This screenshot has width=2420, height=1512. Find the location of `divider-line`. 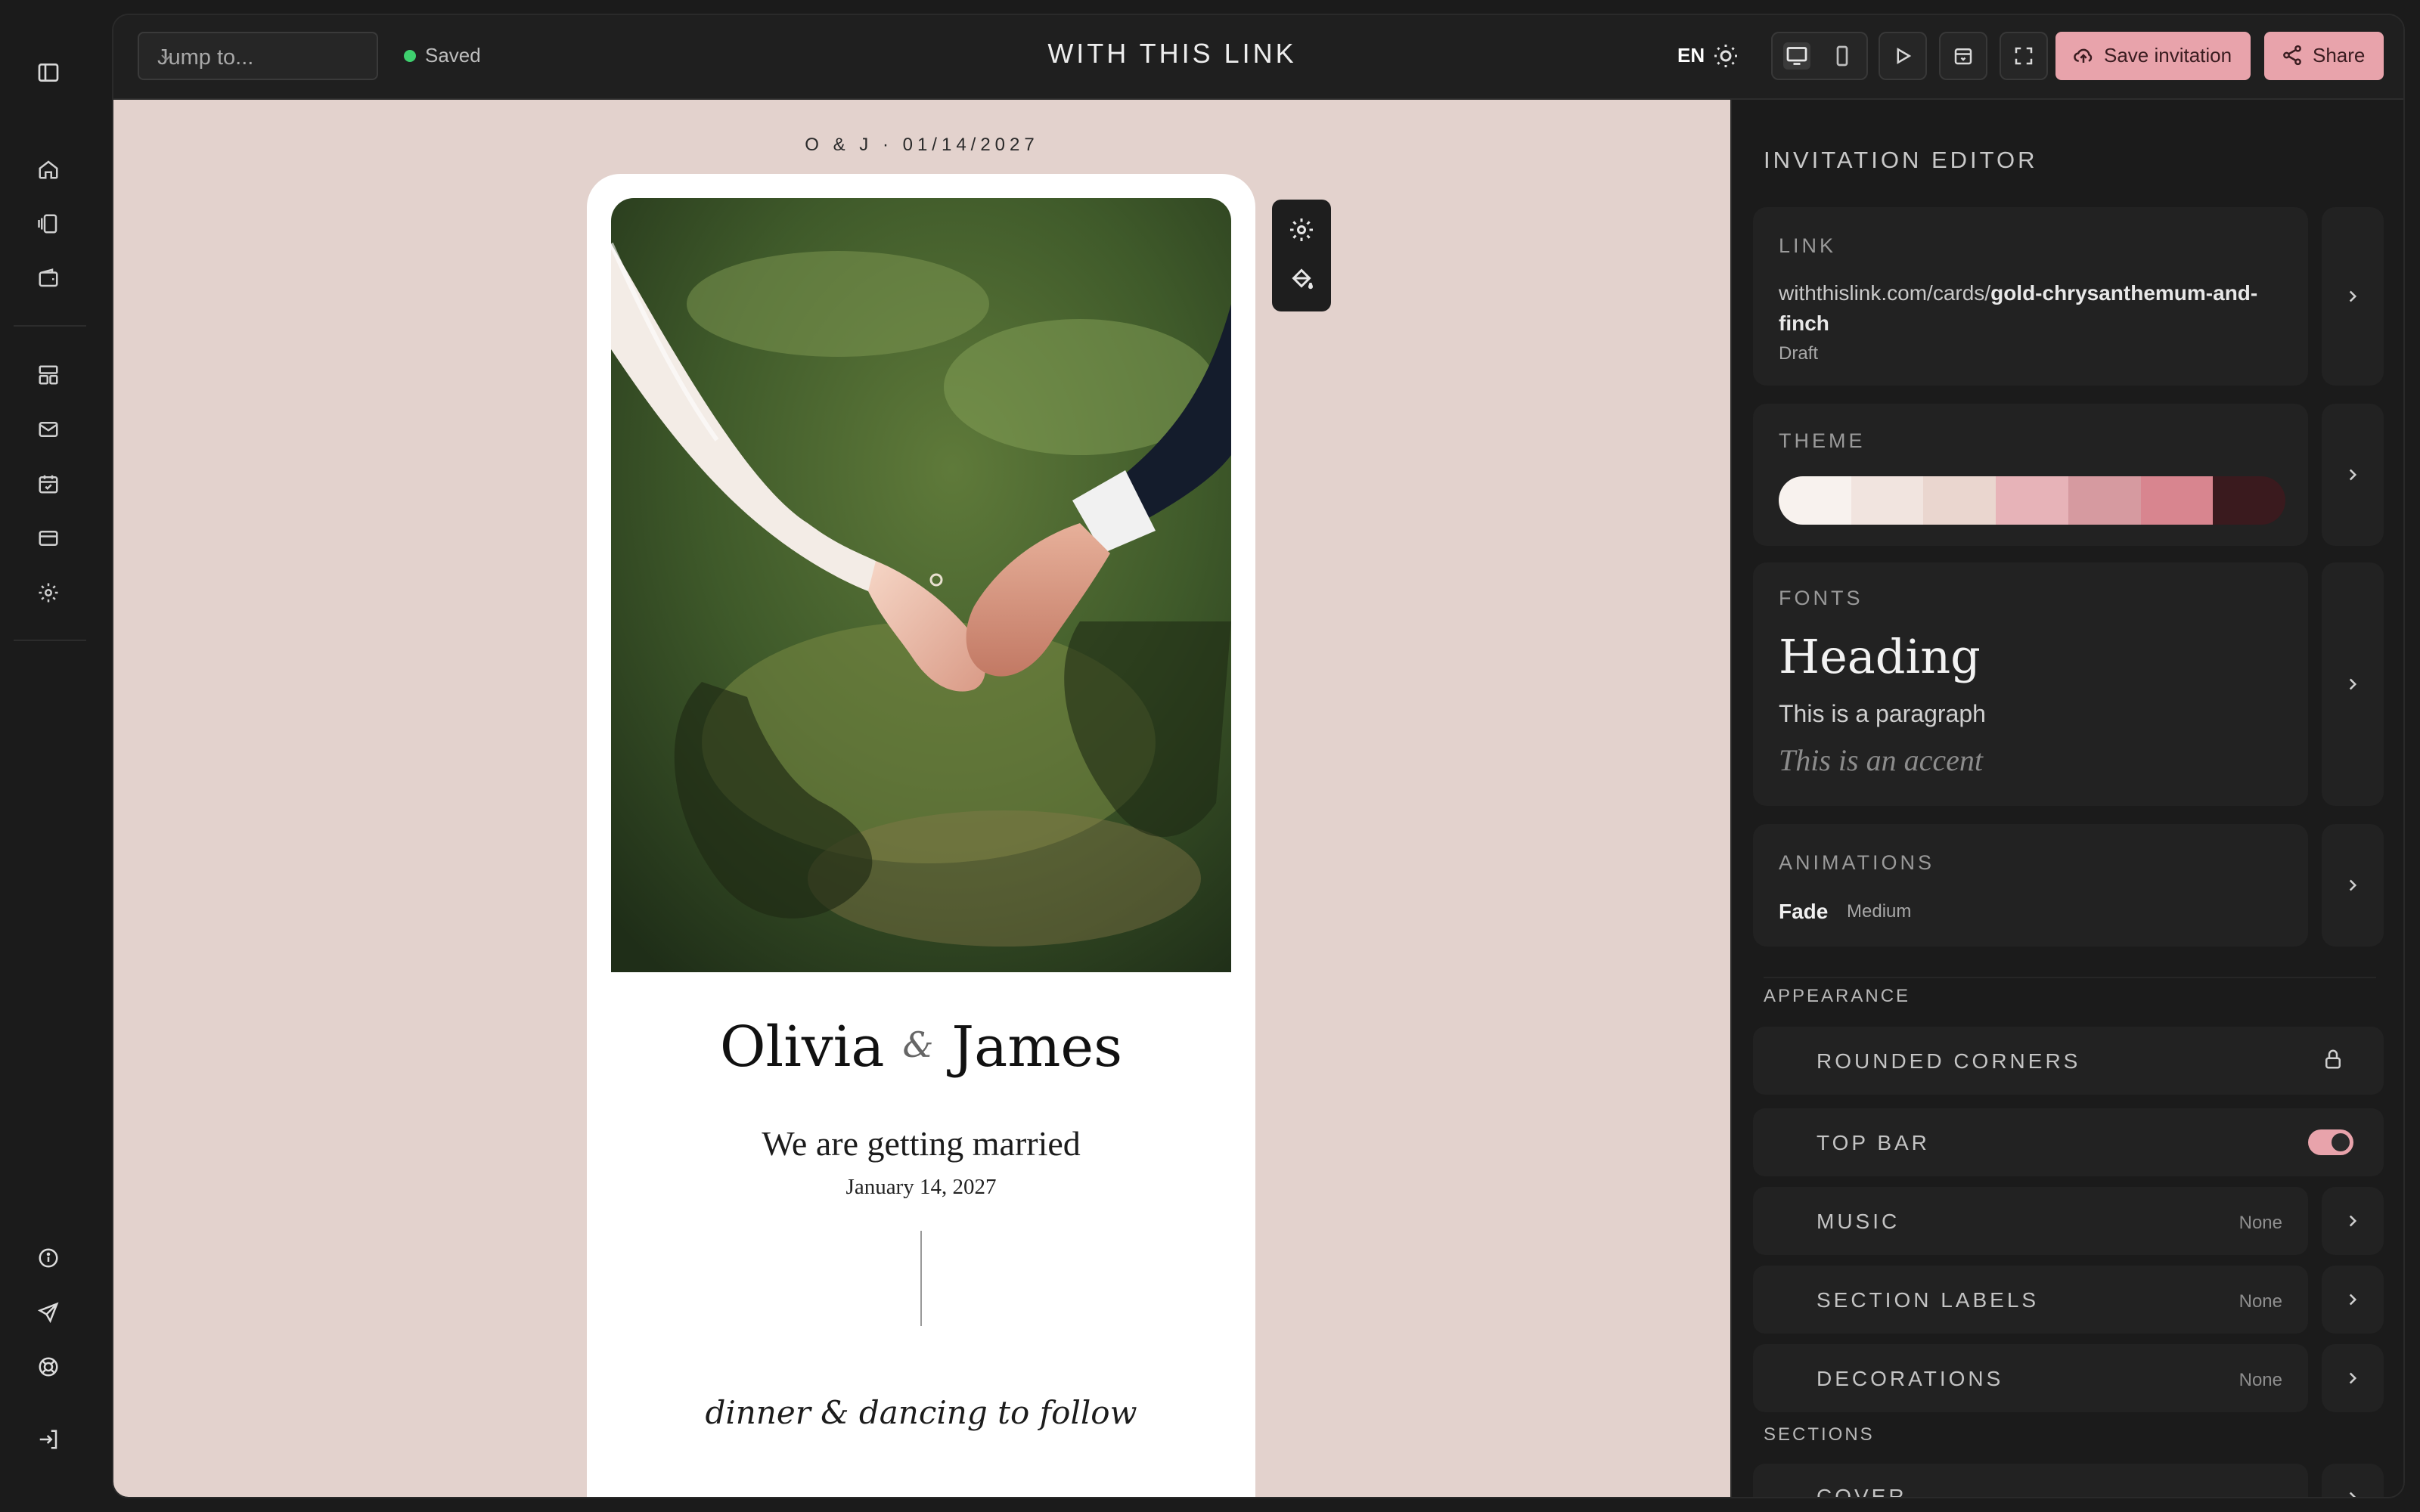

divider-line is located at coordinates (921, 1278).